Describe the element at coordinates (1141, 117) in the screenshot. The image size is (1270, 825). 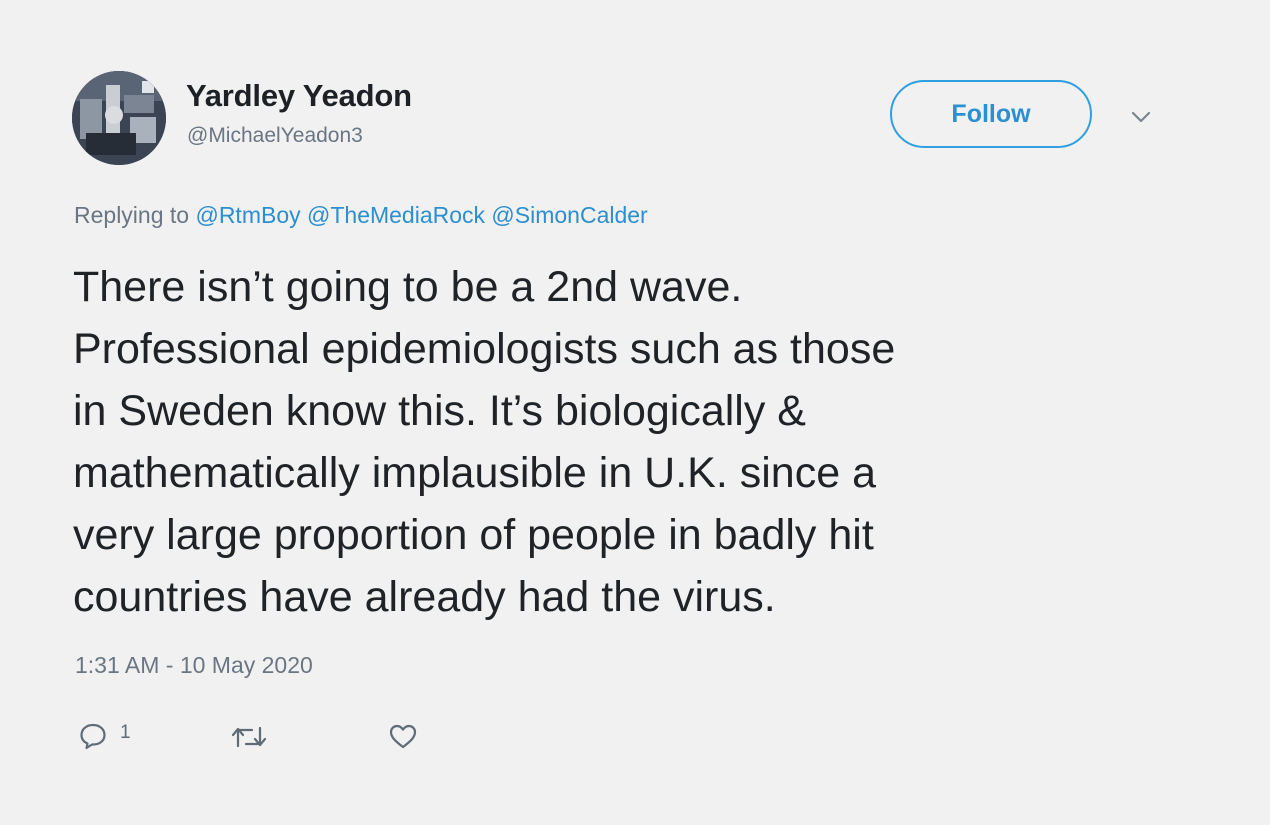
I see `chevron-down-icon` at that location.